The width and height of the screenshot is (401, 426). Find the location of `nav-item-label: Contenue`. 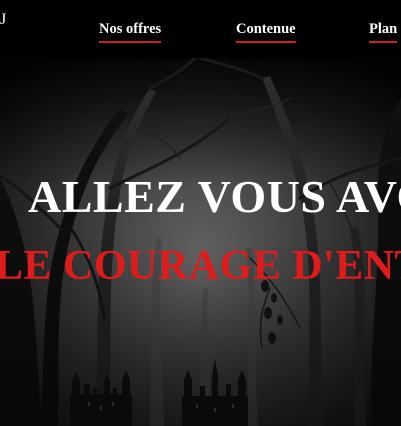

nav-item-label: Contenue is located at coordinates (266, 29).